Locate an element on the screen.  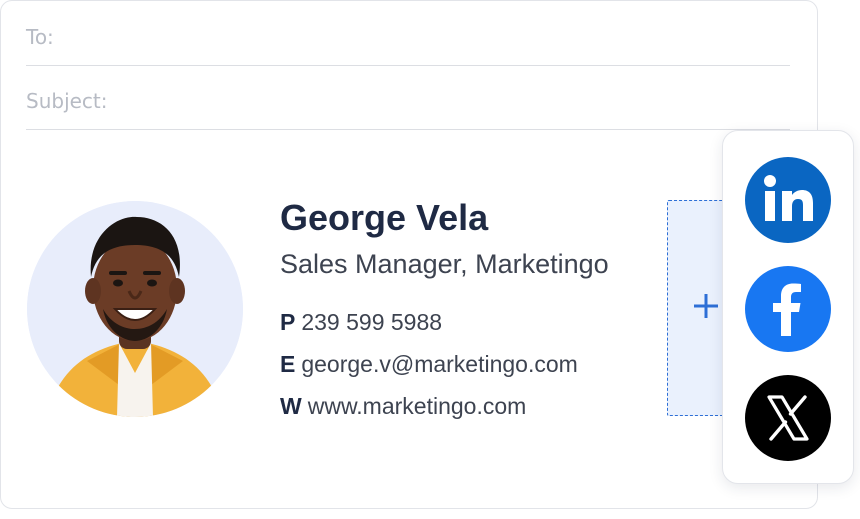
email-prefix: E is located at coordinates (288, 364).